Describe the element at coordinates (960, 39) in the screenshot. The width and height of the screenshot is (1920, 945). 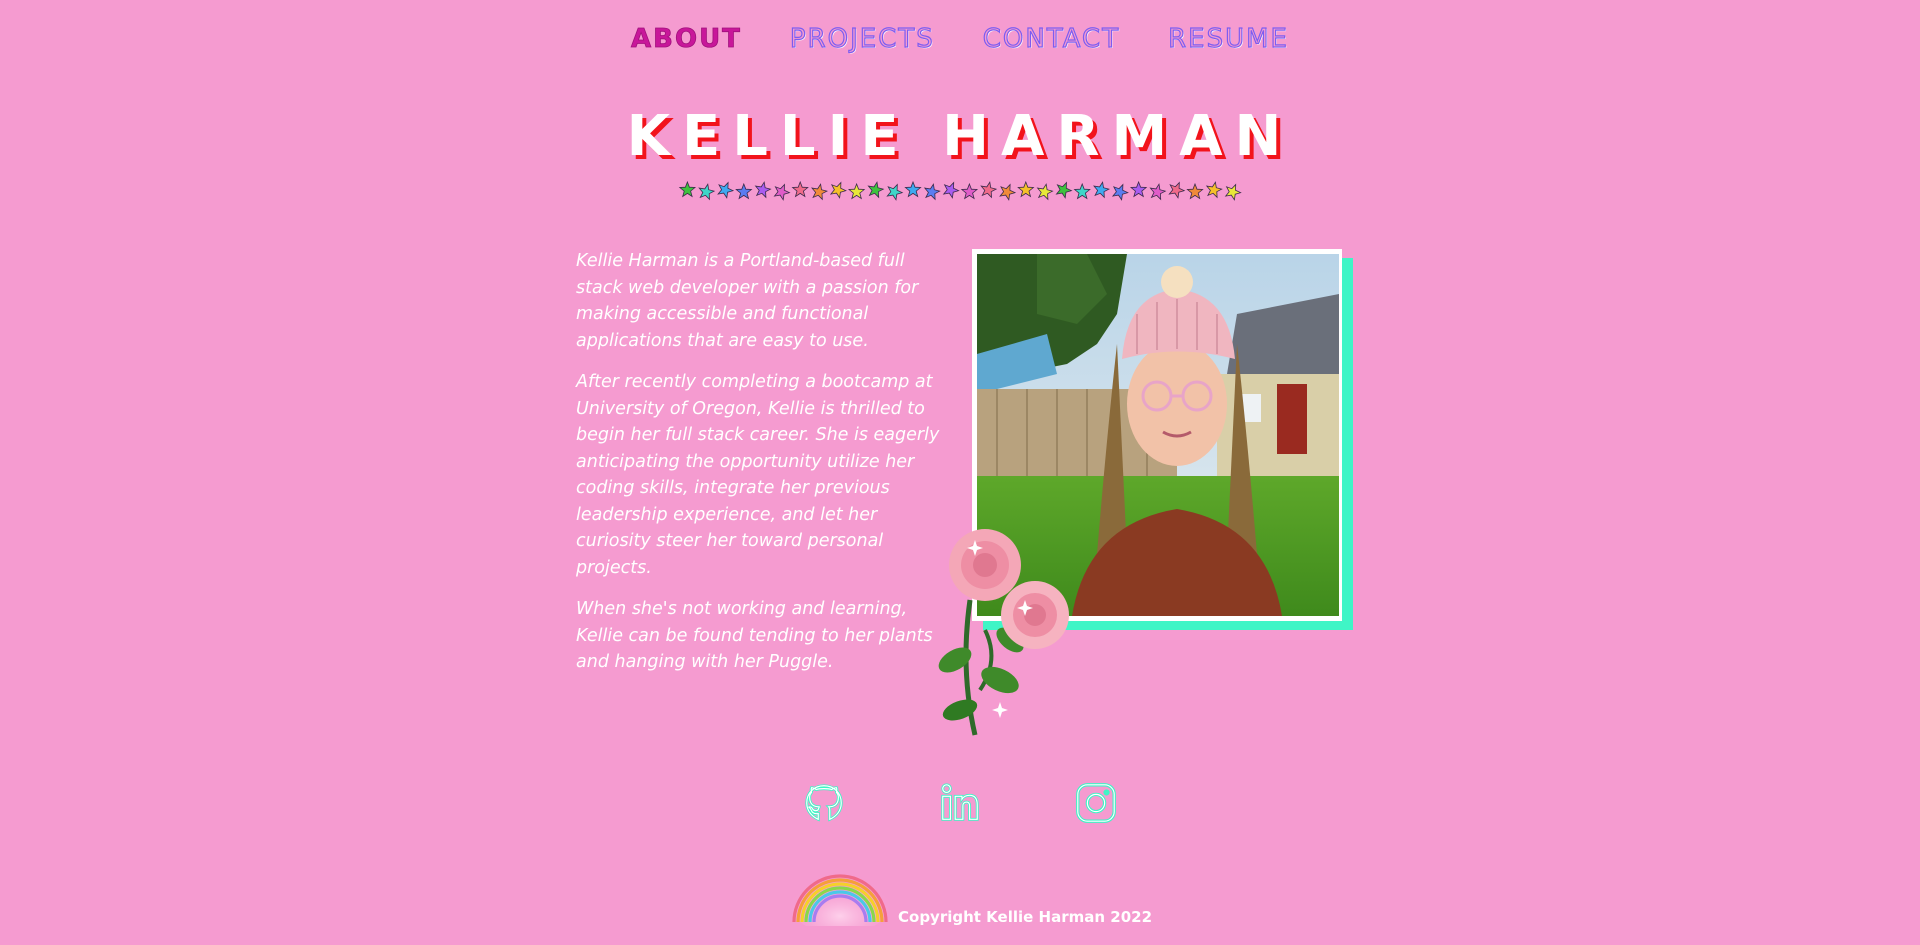
I see `top-nav: ABOUT PROJECTS CONTACT RESUME` at that location.